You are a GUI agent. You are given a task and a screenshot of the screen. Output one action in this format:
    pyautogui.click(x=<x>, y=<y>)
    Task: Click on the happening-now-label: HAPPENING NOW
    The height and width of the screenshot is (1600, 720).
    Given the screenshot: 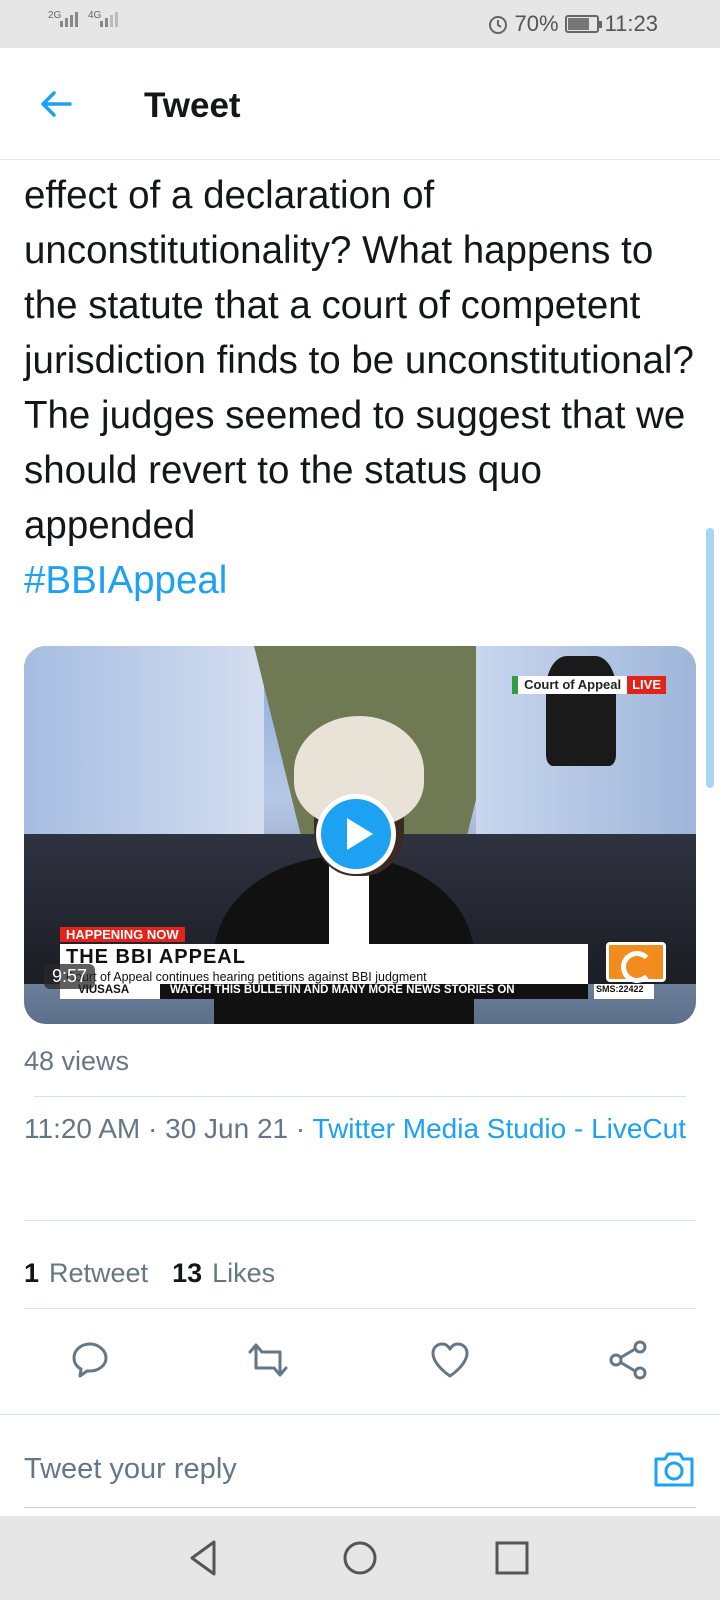 What is the action you would take?
    pyautogui.click(x=122, y=934)
    